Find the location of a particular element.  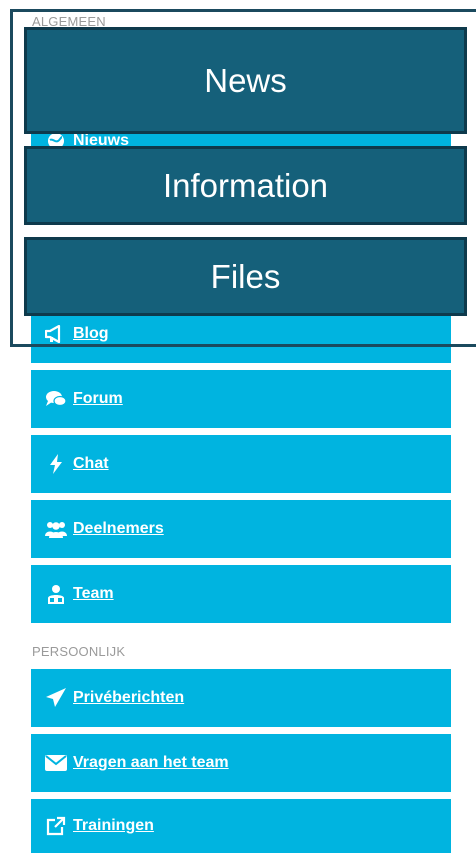

sidebar-item-label: Chat is located at coordinates (91, 463).